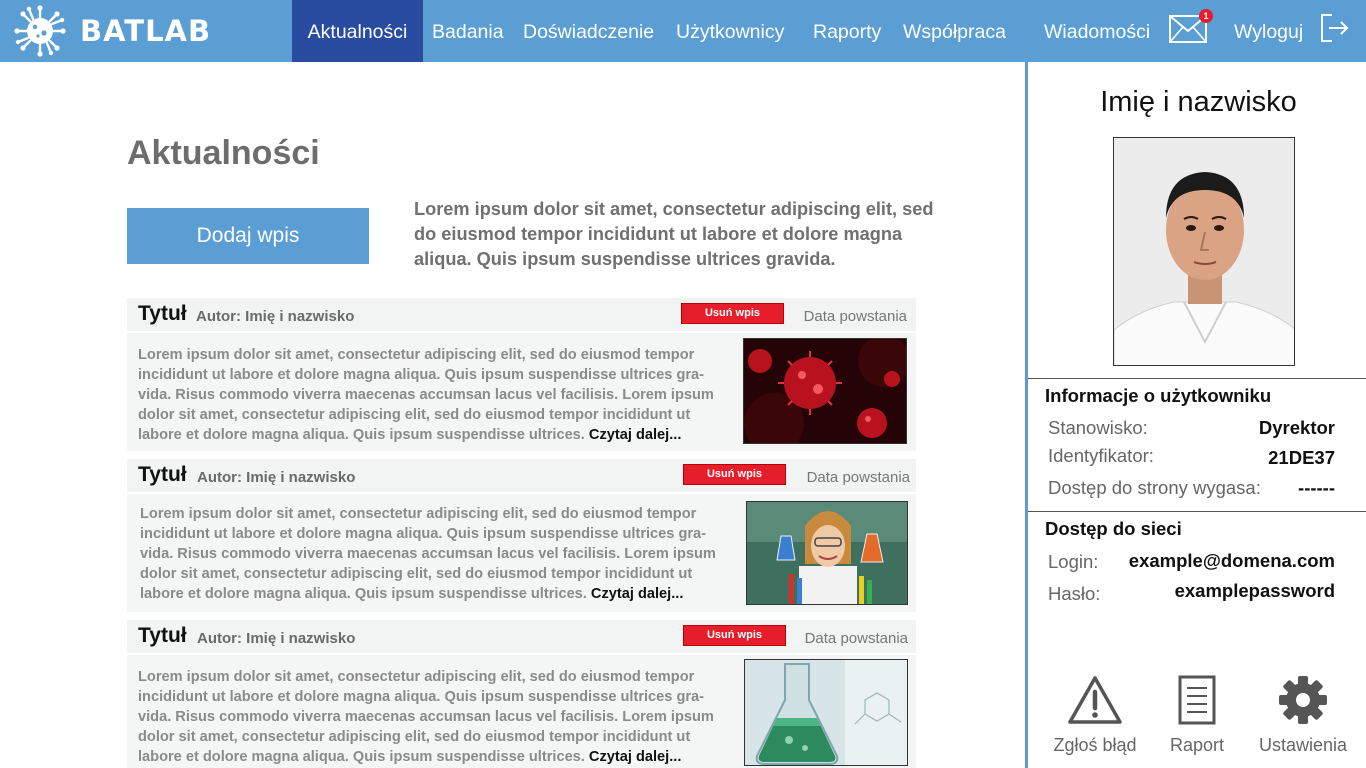 This screenshot has width=1366, height=768. I want to click on nav-item-doswiadczenie: Doświadczenie, so click(588, 31).